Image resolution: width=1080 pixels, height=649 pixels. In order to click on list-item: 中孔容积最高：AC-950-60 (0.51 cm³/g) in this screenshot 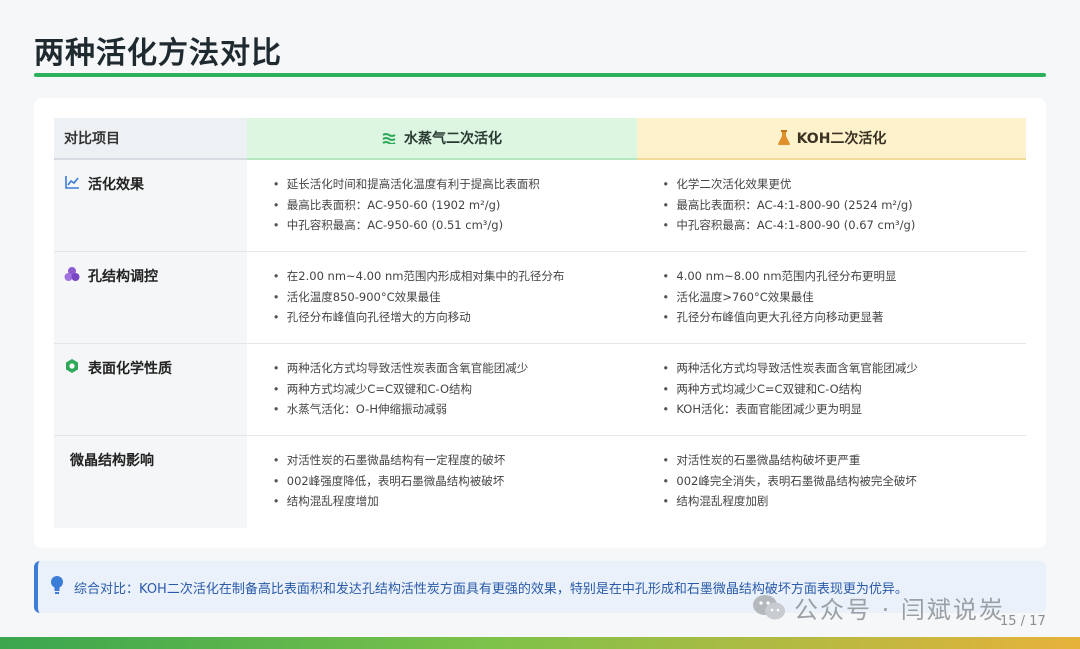, I will do `click(455, 225)`.